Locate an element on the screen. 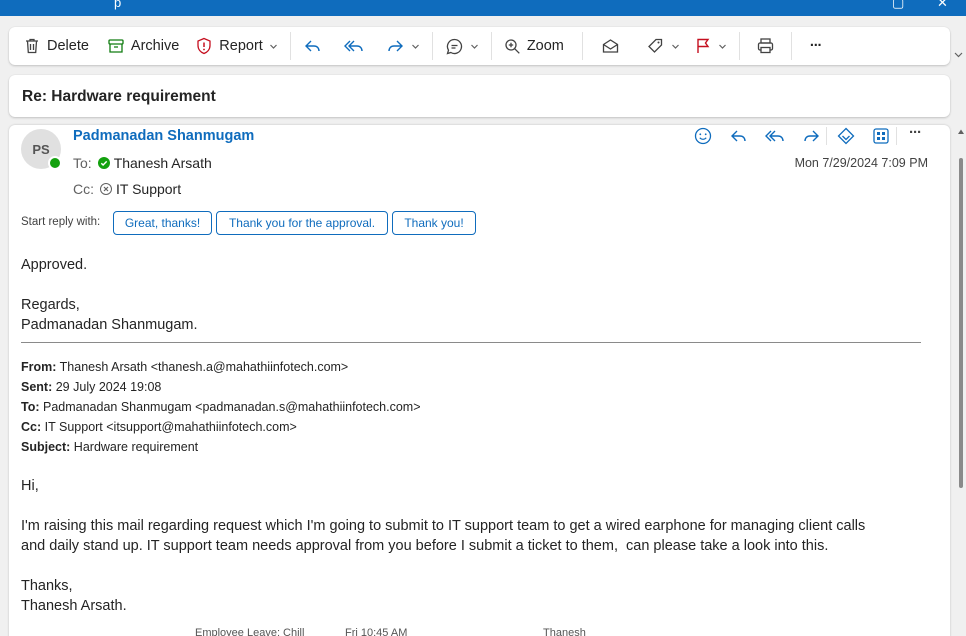 This screenshot has width=966, height=636. quoted-subject: Subject: Hardware requirement is located at coordinates (110, 447).